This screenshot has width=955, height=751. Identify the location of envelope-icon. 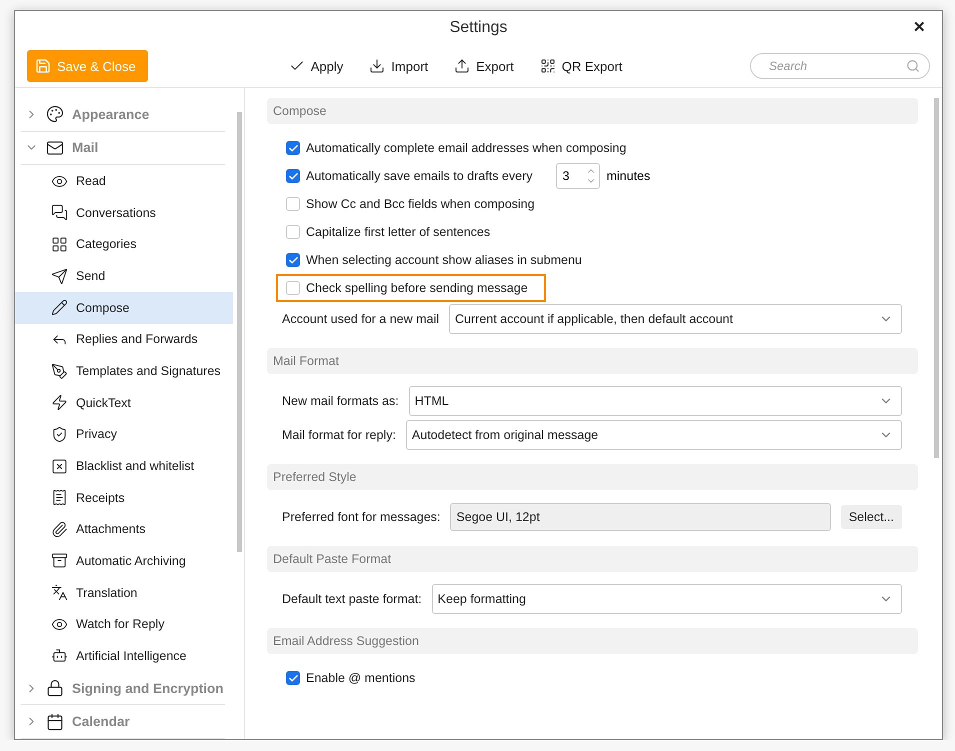
(55, 147).